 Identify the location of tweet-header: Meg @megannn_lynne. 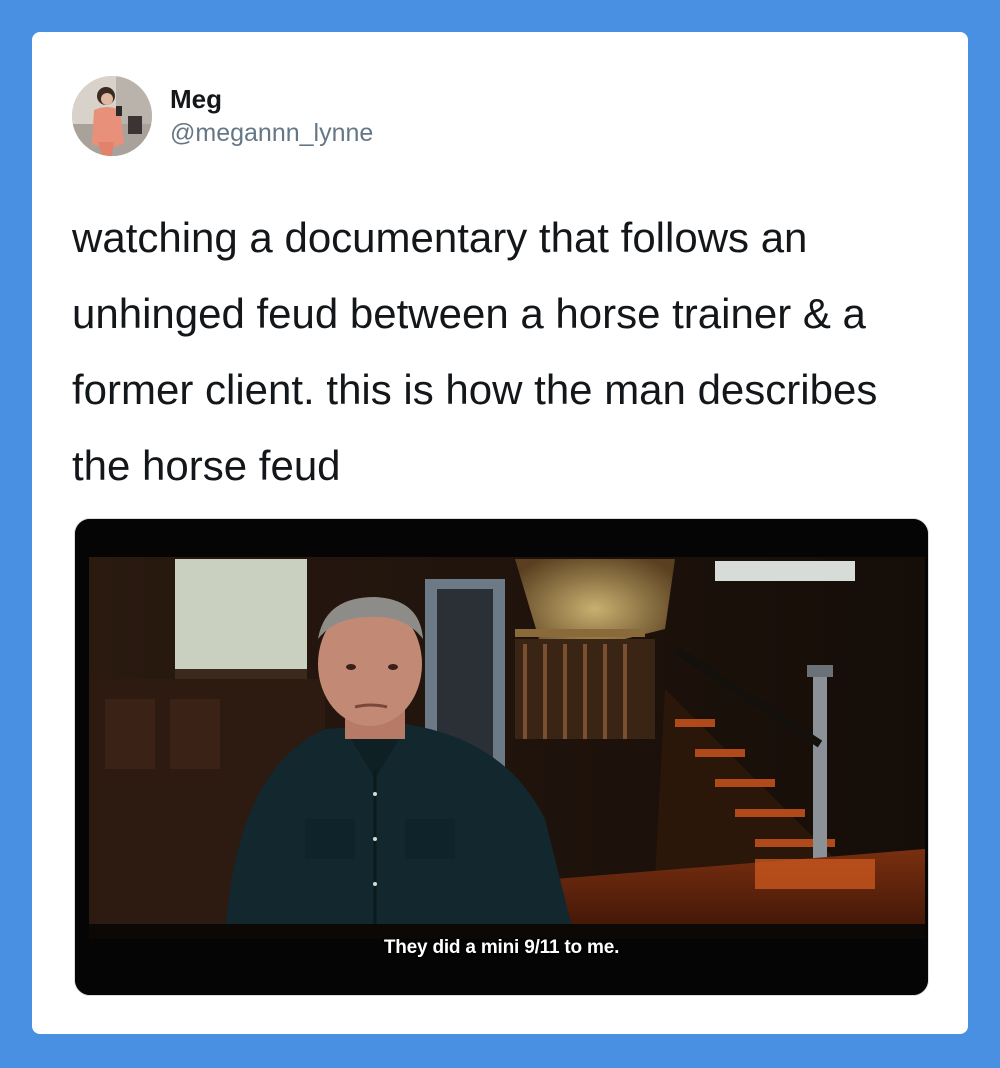
(222, 116).